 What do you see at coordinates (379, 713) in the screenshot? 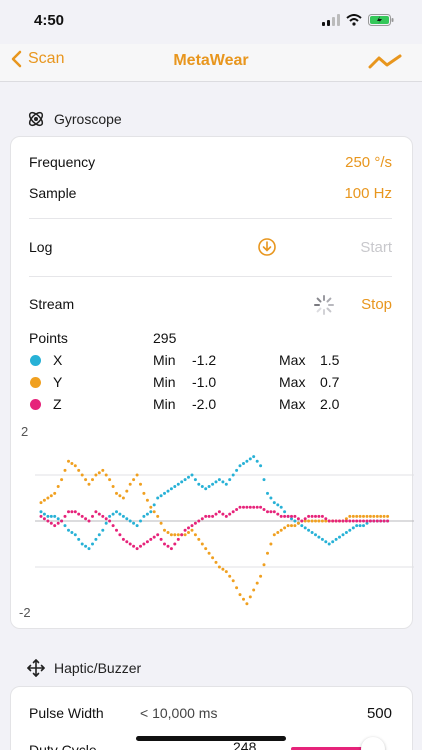
I see `pulse-width-input: 500` at bounding box center [379, 713].